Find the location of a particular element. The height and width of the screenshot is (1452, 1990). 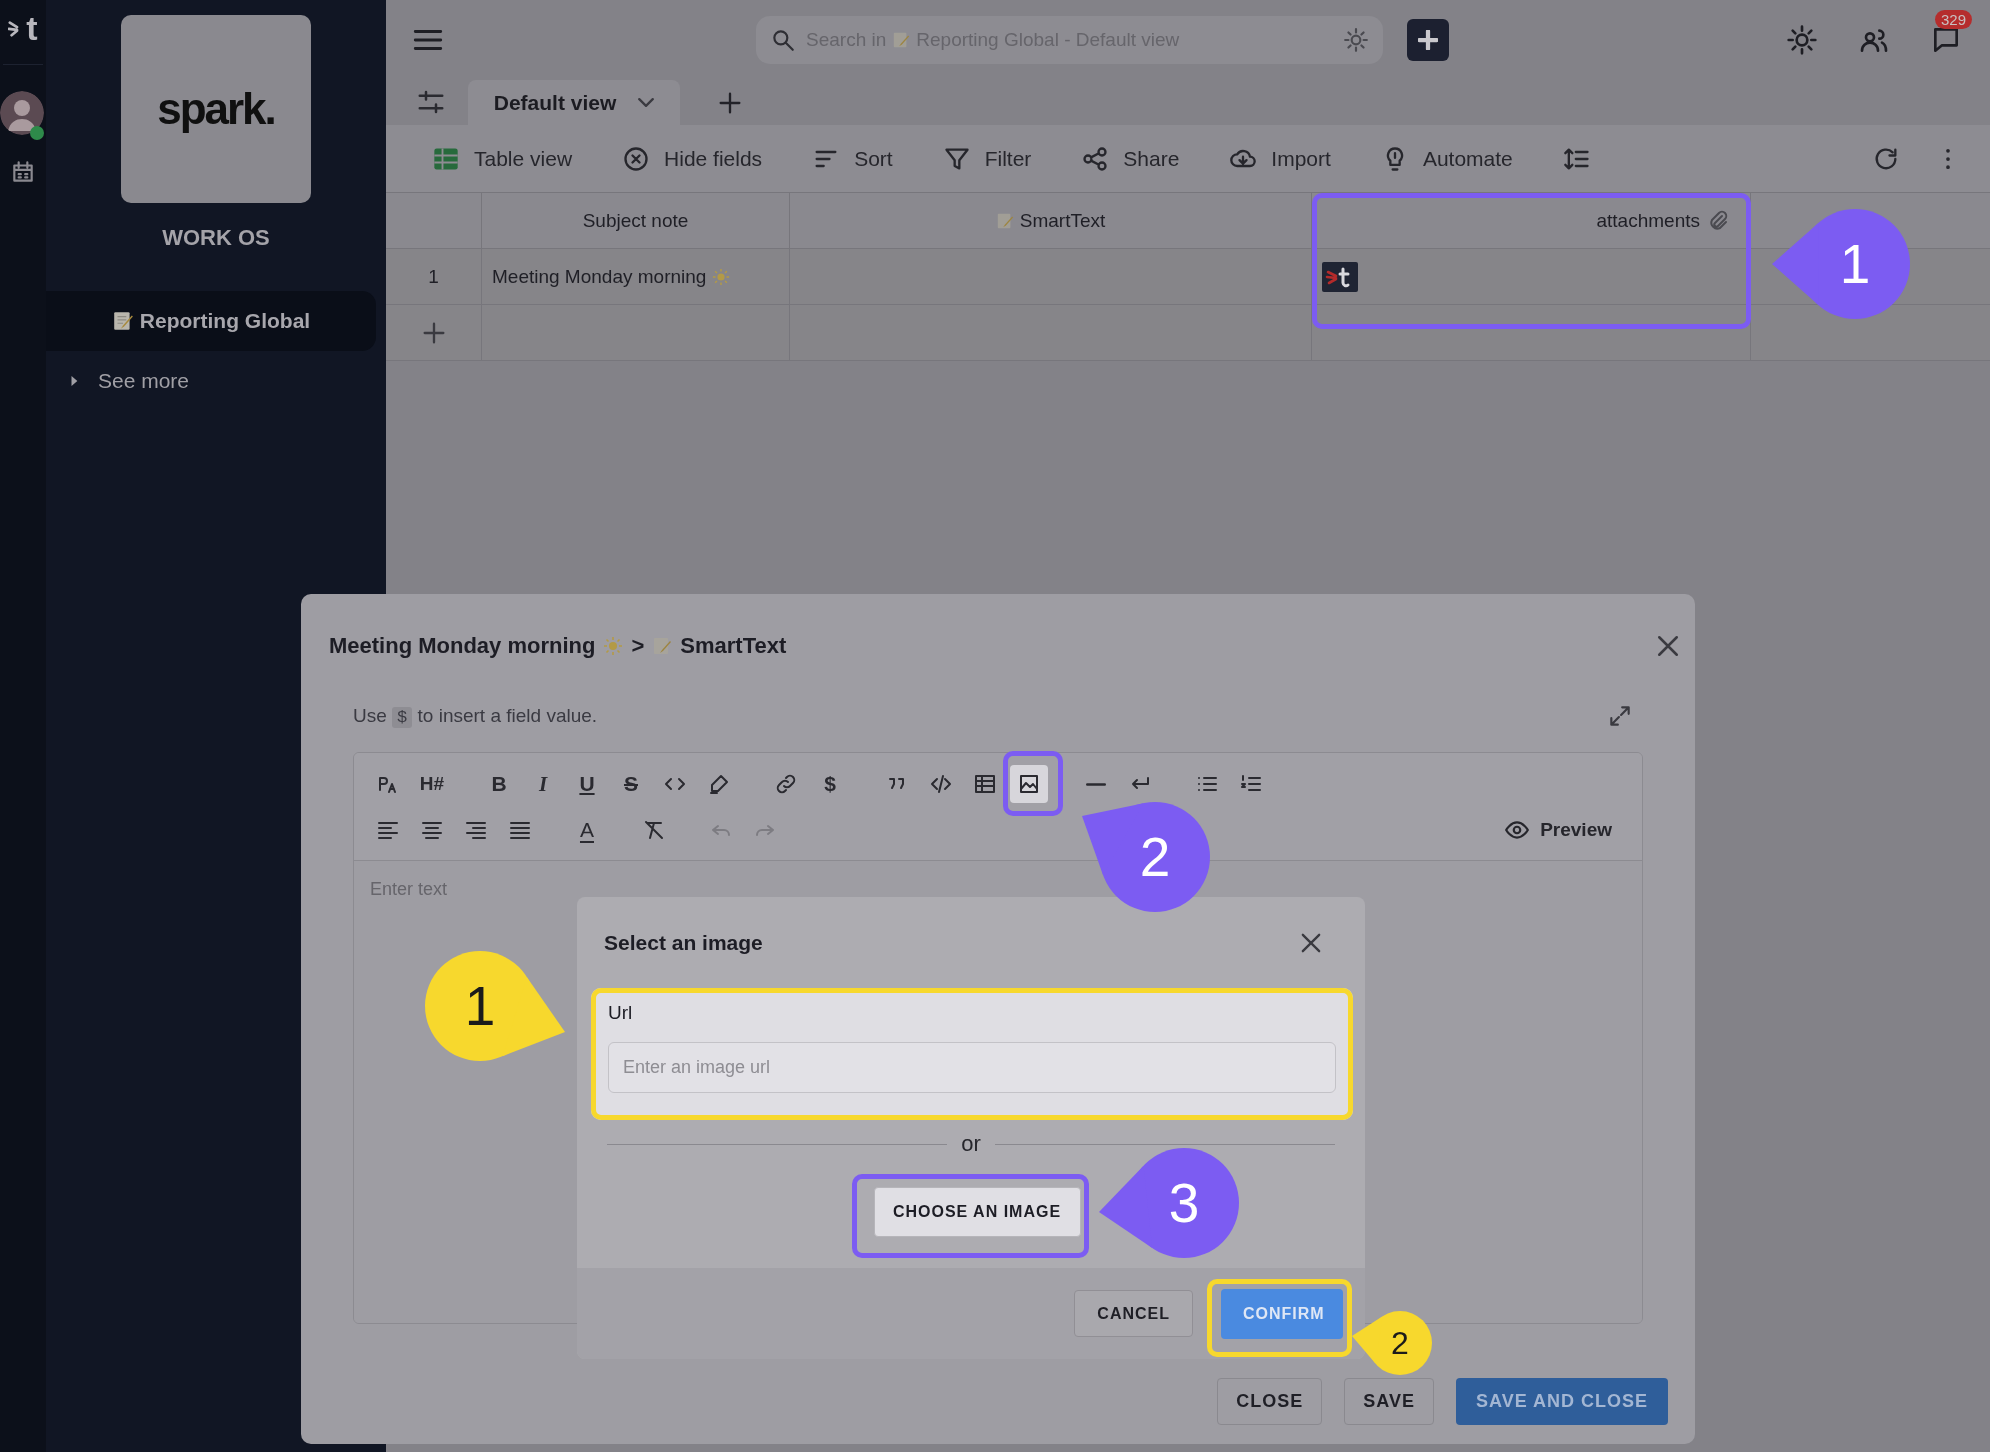

or-divider-text: or is located at coordinates (971, 1144).